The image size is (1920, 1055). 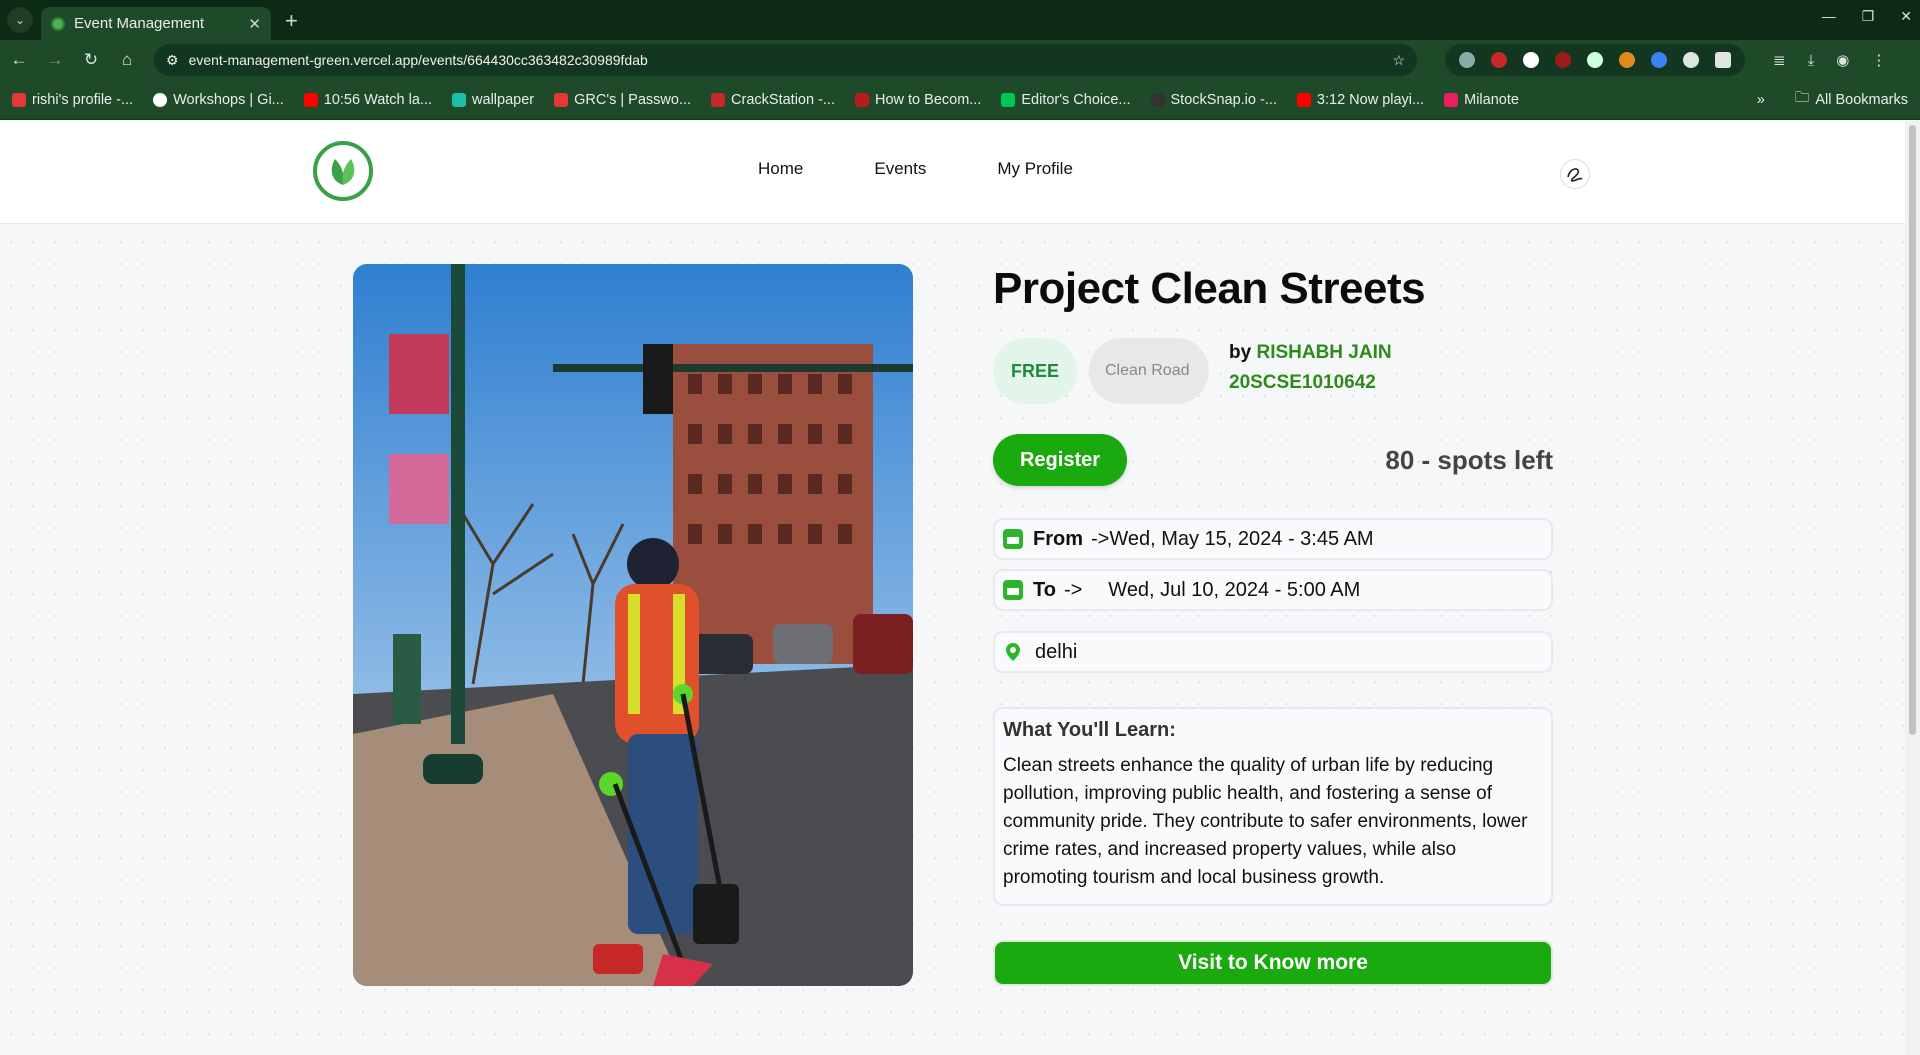 I want to click on minimize-icon: —, so click(x=1829, y=16).